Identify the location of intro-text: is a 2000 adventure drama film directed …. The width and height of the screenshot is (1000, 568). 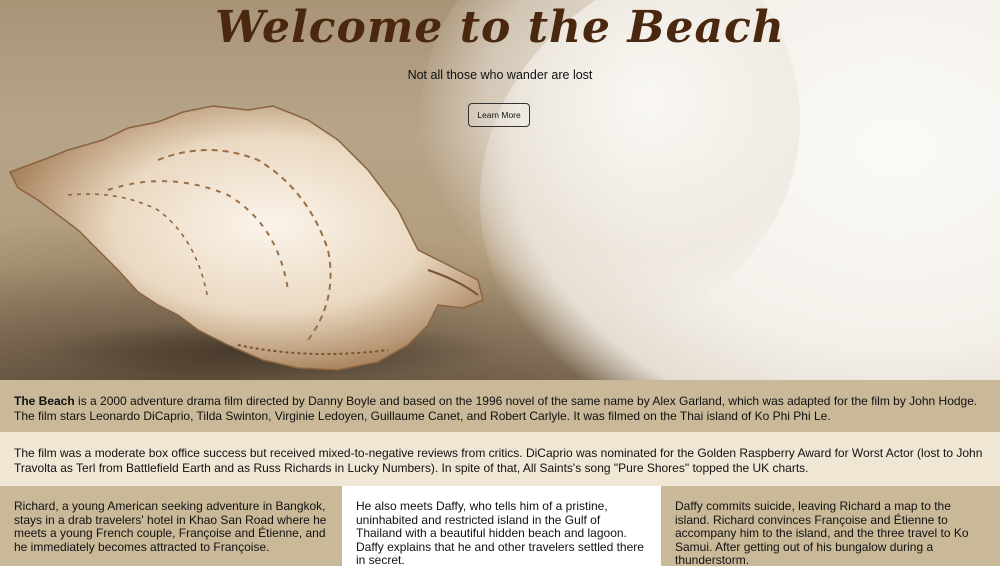
(496, 408).